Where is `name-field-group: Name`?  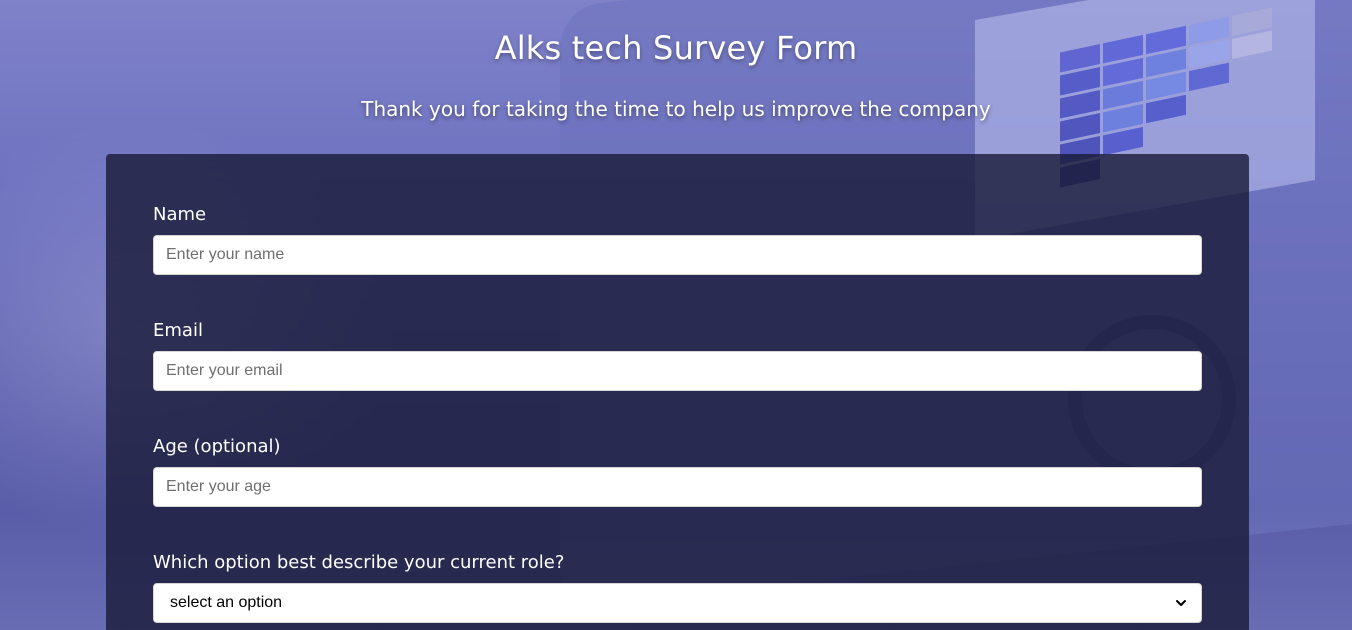
name-field-group: Name is located at coordinates (677, 239).